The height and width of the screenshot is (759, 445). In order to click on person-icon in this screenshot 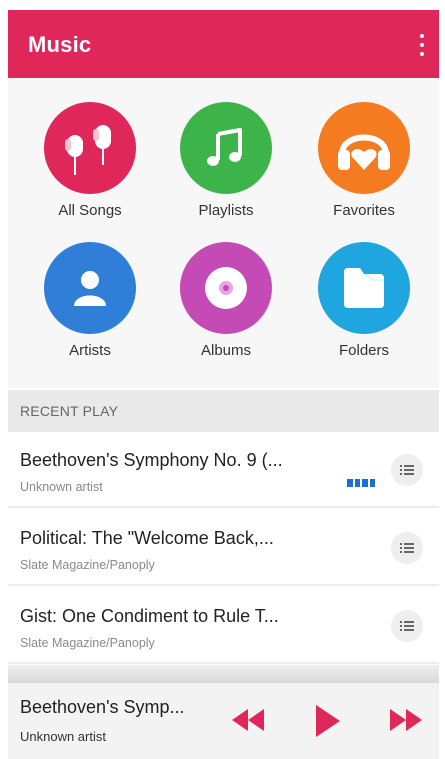, I will do `click(90, 288)`.